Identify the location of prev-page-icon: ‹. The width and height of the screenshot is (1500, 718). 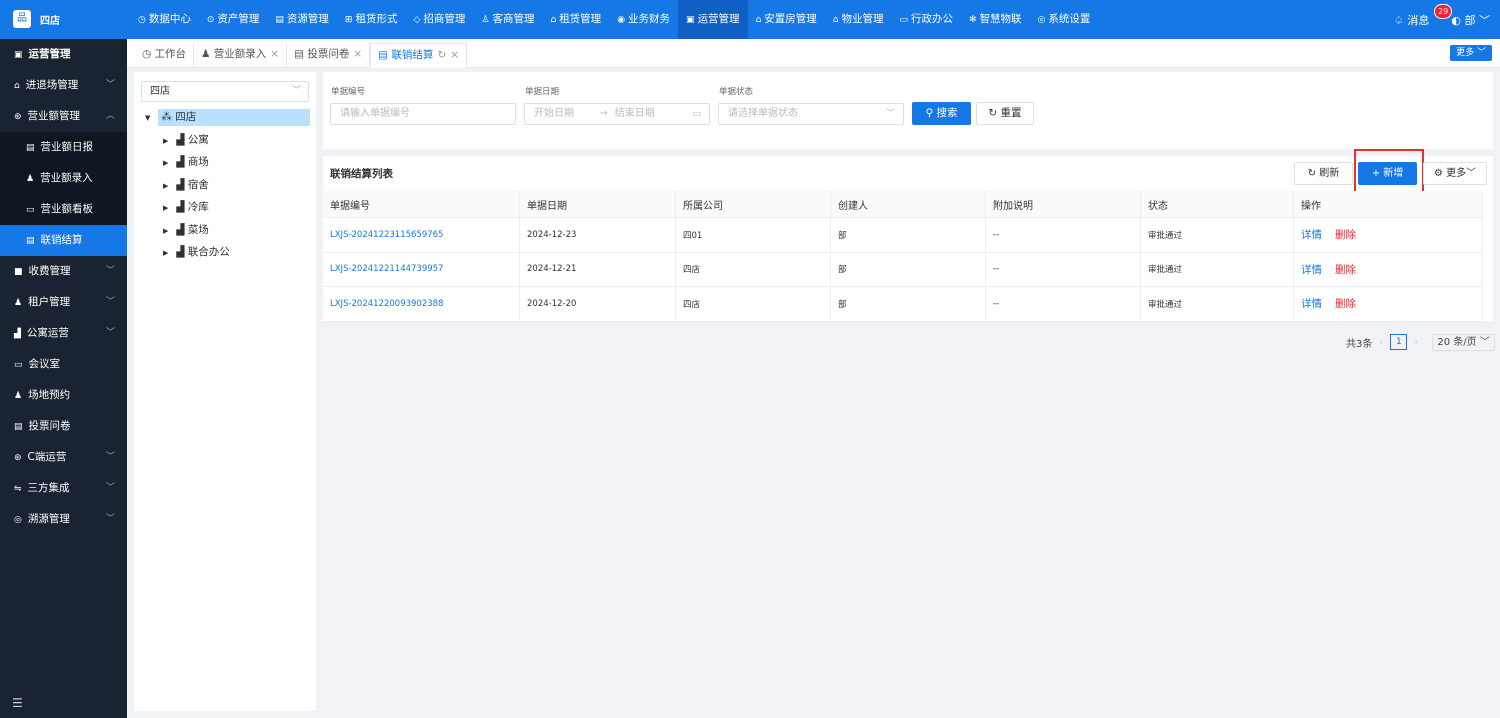
(1381, 342).